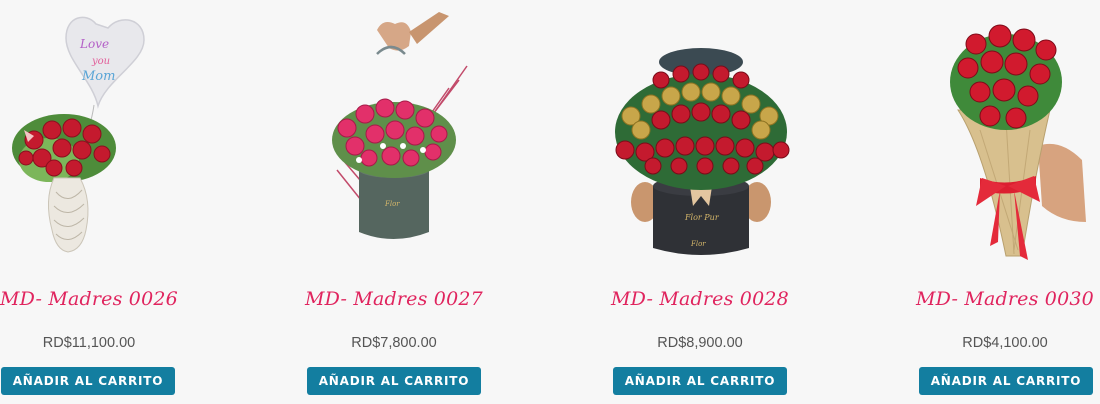 This screenshot has height=404, width=1100. I want to click on product-title: MD- Madres 0026, so click(92, 299).